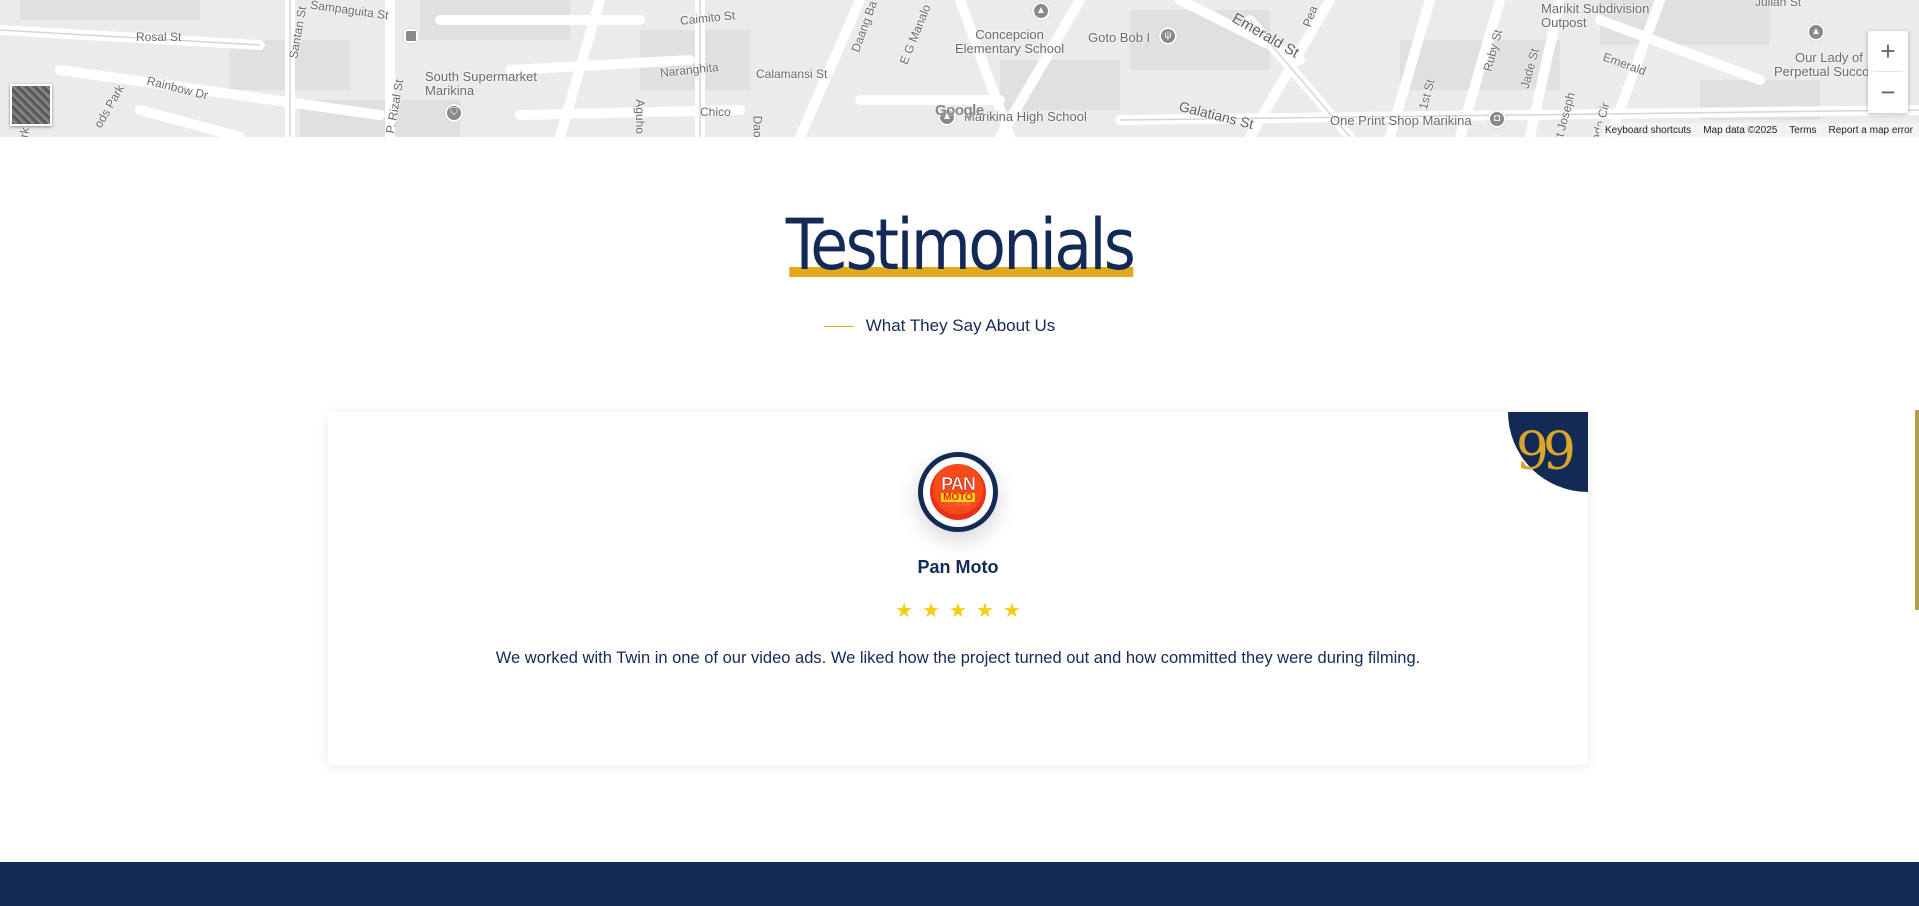 The image size is (1919, 906). I want to click on avatar: PAN MOTO パンの本質, so click(958, 492).